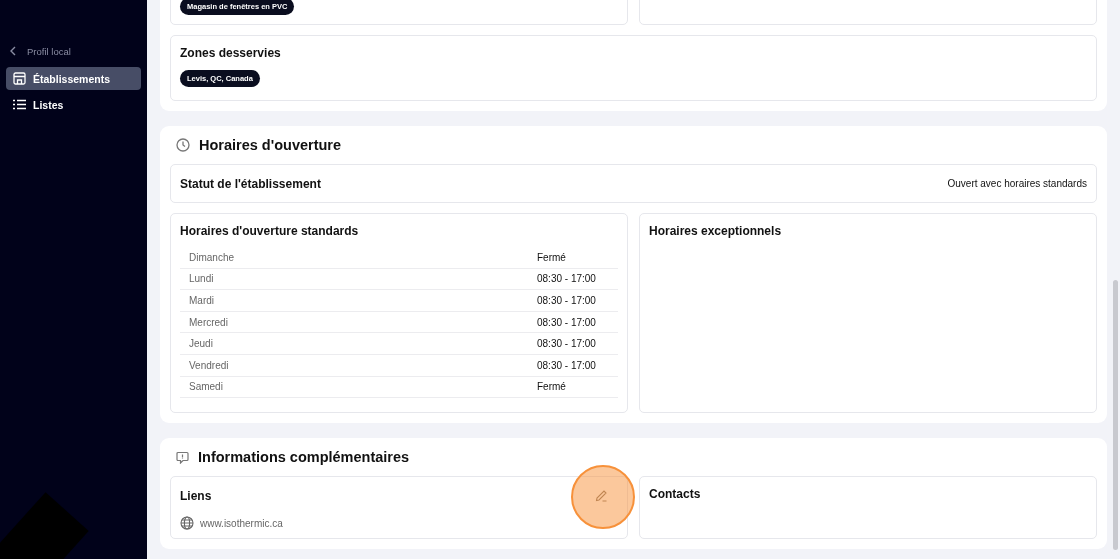 Image resolution: width=1120 pixels, height=559 pixels. Describe the element at coordinates (716, 231) in the screenshot. I see `card-title: Horaires exceptionnels` at that location.